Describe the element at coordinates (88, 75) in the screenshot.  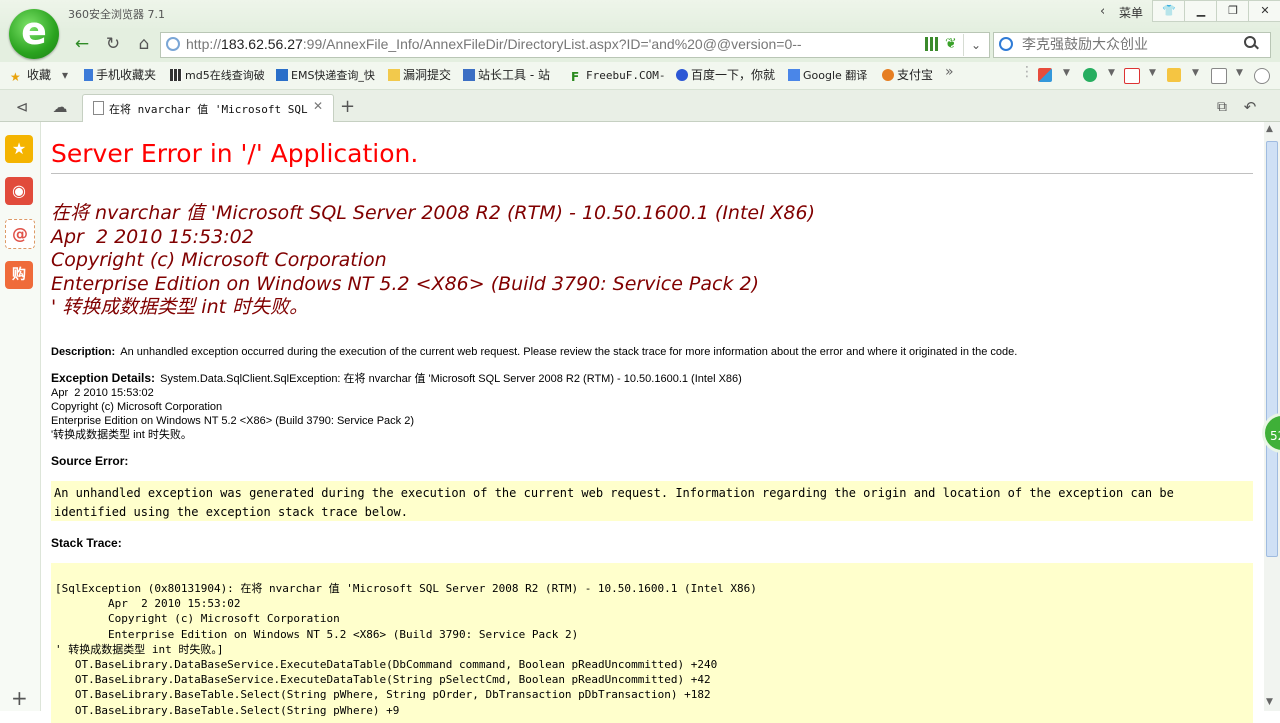
I see `phone-icon` at that location.